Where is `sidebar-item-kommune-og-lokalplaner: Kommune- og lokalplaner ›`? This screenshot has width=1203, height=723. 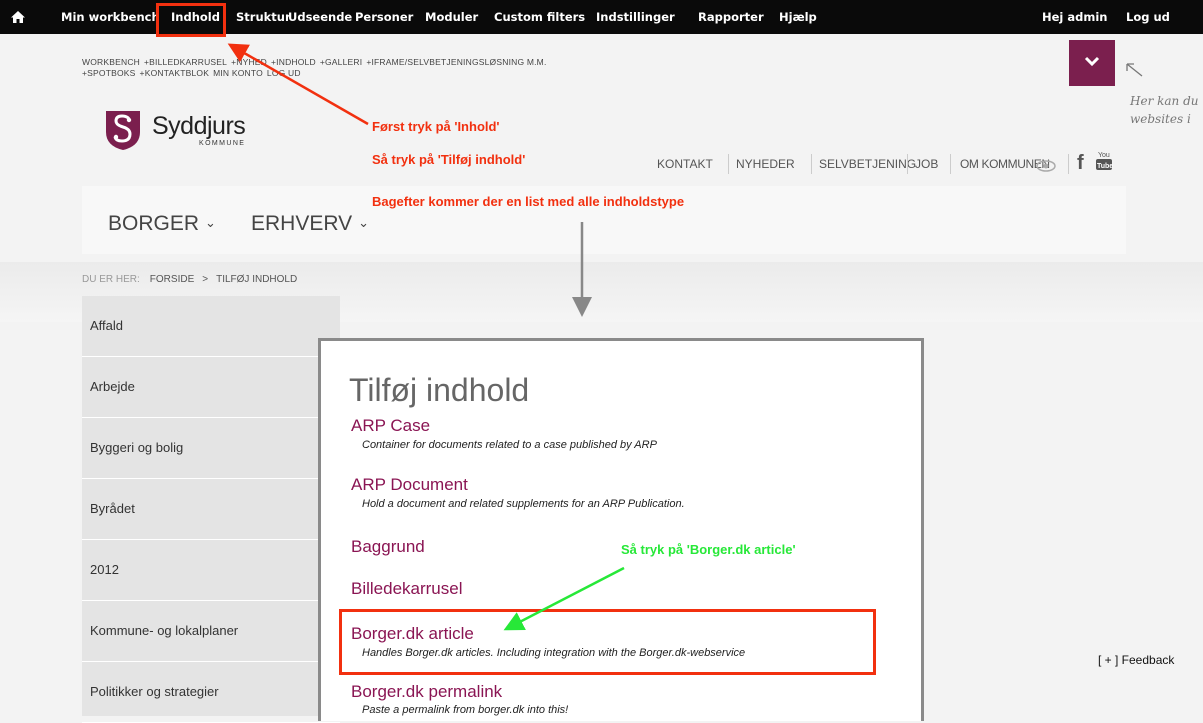 sidebar-item-kommune-og-lokalplaner: Kommune- og lokalplaner › is located at coordinates (211, 631).